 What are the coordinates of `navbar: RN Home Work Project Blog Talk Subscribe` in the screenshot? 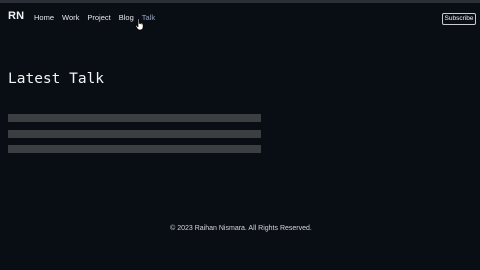 It's located at (240, 16).